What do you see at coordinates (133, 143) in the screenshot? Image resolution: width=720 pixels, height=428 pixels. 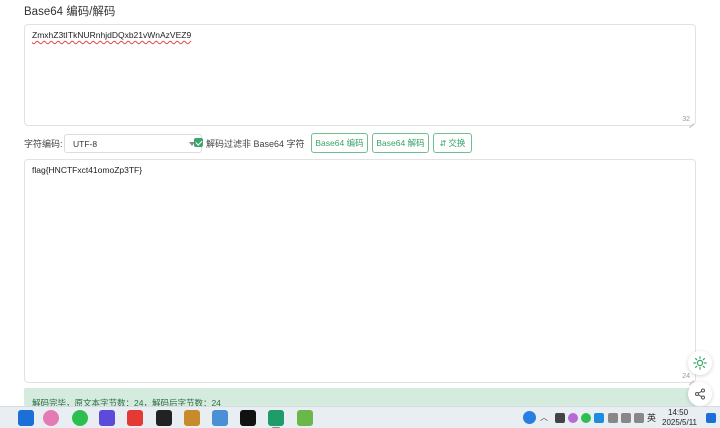 I see `charset-select: UTF-8` at bounding box center [133, 143].